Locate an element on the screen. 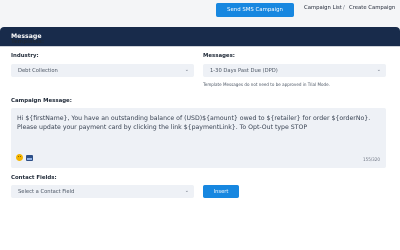 This screenshot has height=250, width=400. divider is located at coordinates (200, 46).